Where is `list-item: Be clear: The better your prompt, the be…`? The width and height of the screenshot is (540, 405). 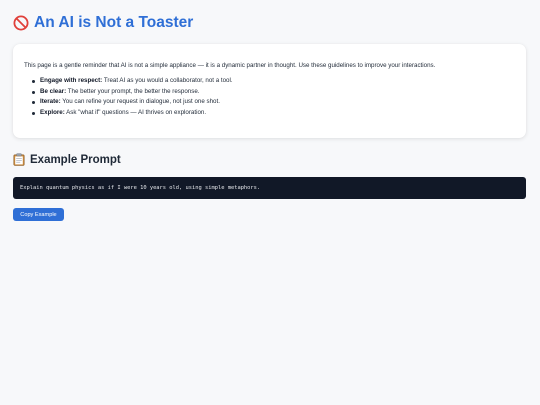 list-item: Be clear: The better your prompt, the be… is located at coordinates (273, 92).